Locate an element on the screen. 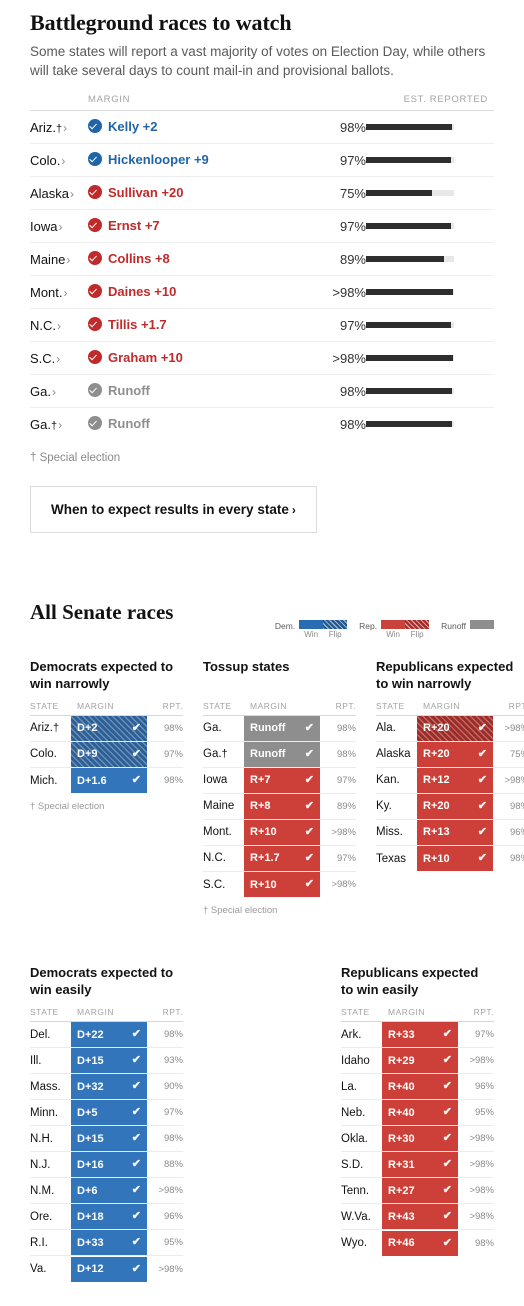  table-row: Colo. D+9 ✔ 97% is located at coordinates (106, 754).